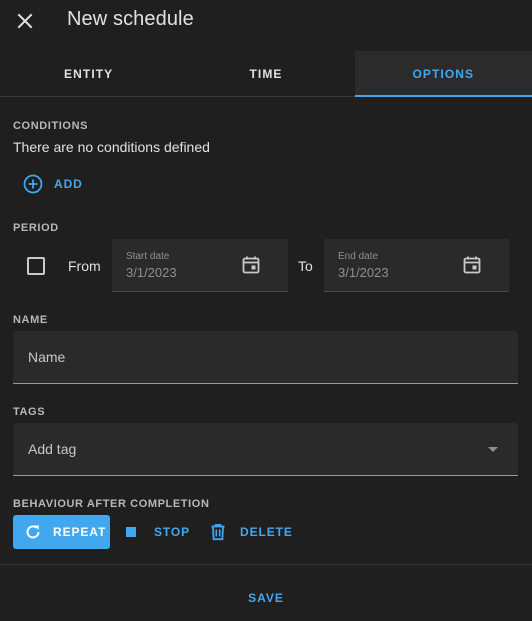 Image resolution: width=532 pixels, height=621 pixels. What do you see at coordinates (363, 272) in the screenshot?
I see `end-date-value: 3/1/2023` at bounding box center [363, 272].